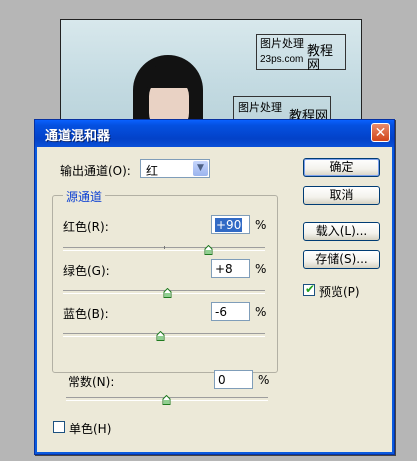  Describe the element at coordinates (222, 380) in the screenshot. I see `constant-value: 0` at that location.